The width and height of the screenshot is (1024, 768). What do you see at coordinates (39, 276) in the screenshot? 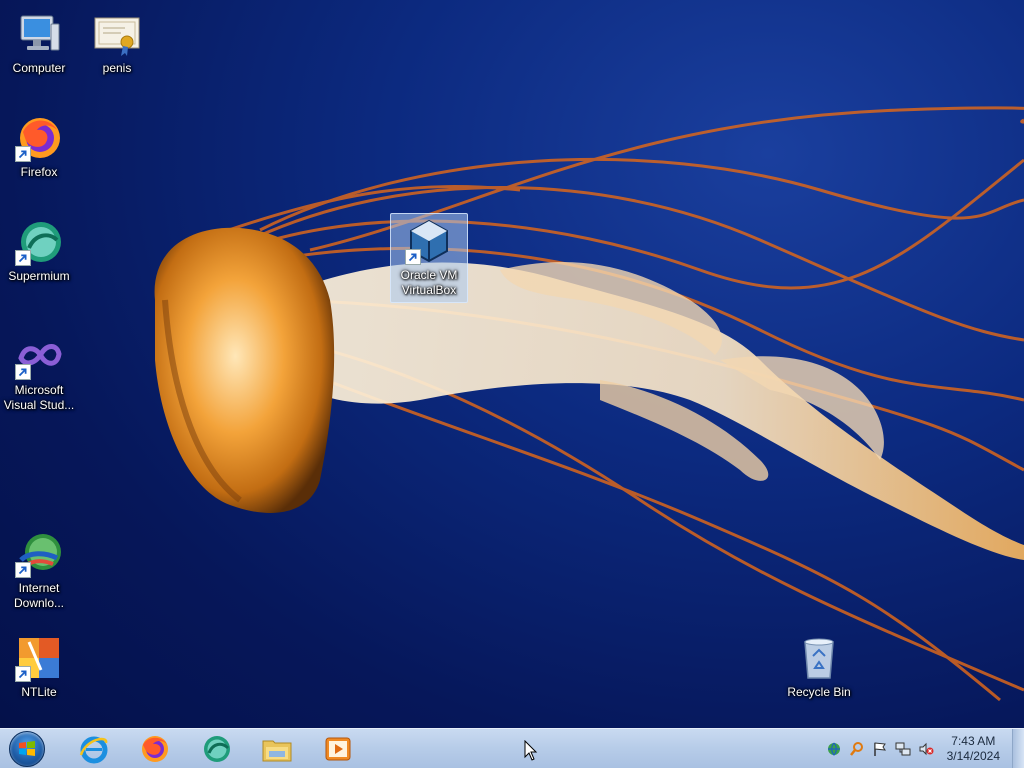
I see `desktop-icon-label: Supermium` at bounding box center [39, 276].